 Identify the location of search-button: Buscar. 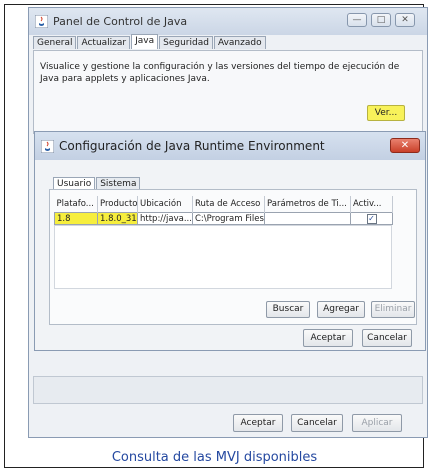
(288, 309).